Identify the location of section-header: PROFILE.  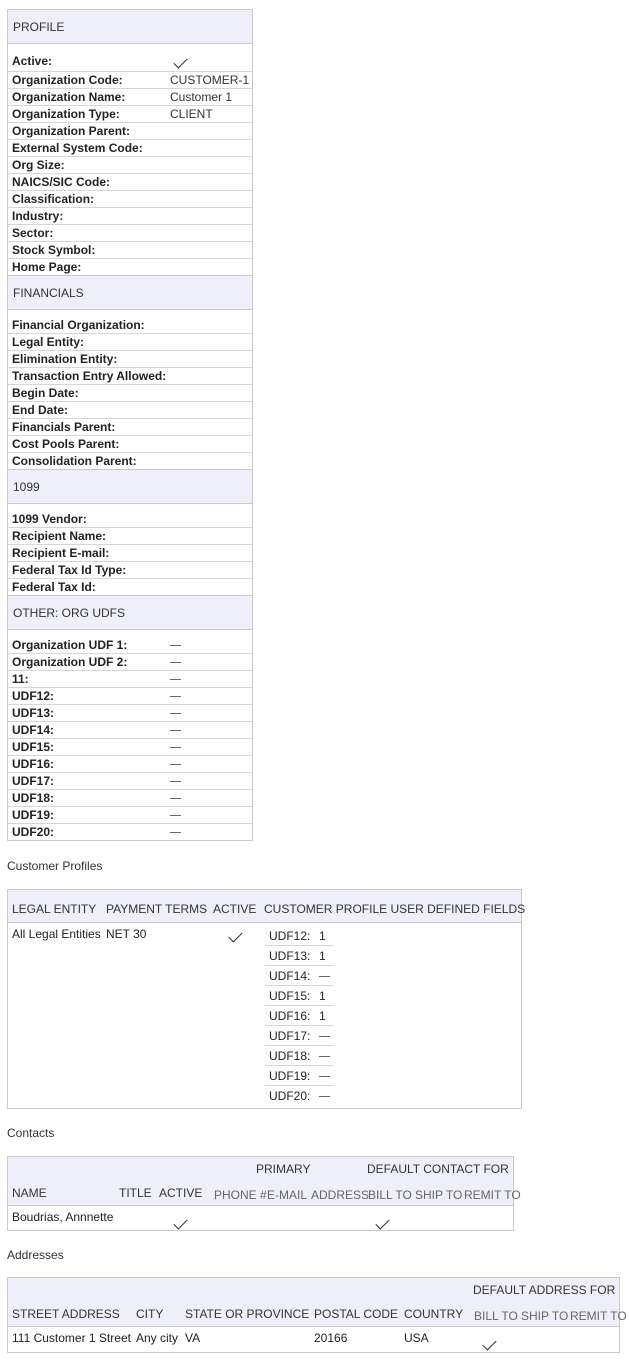
(130, 27).